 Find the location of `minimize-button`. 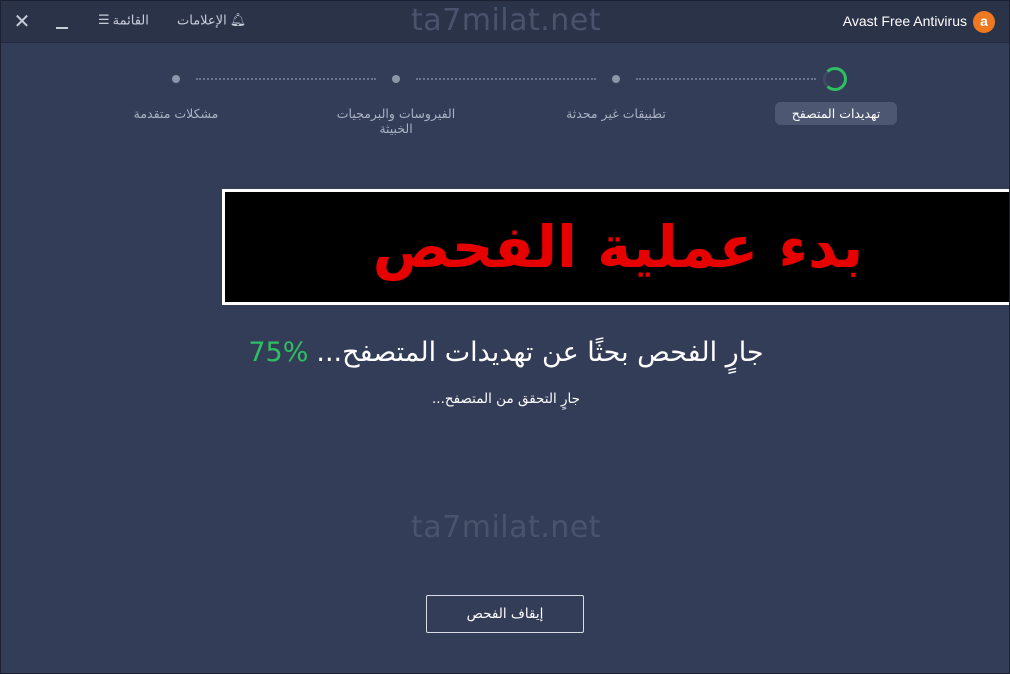

minimize-button is located at coordinates (62, 21).